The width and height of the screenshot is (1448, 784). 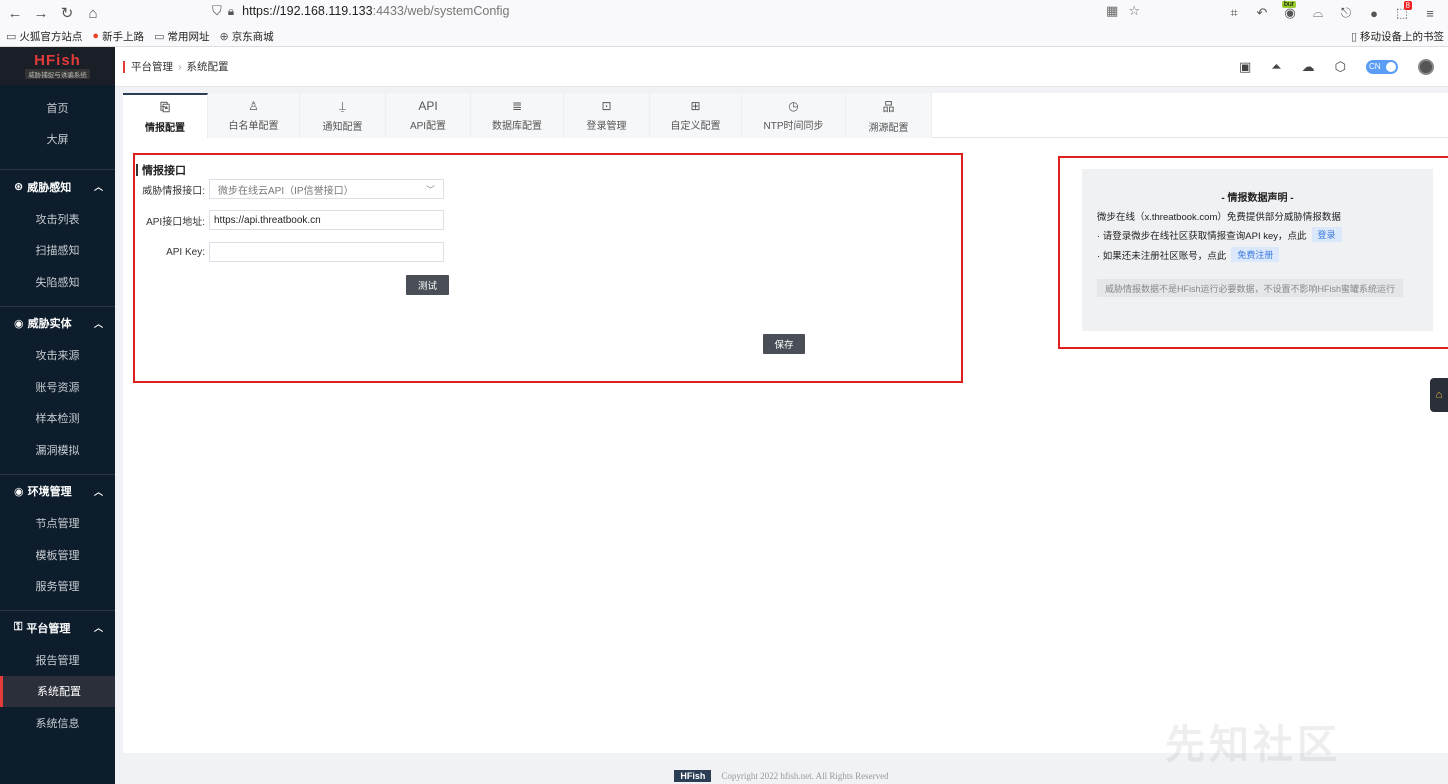 What do you see at coordinates (1250, 288) in the screenshot?
I see `notice-tip: 威胁情报数据不是HFish运行必要数据，不设置不影响HFish蜜罐系统运行` at bounding box center [1250, 288].